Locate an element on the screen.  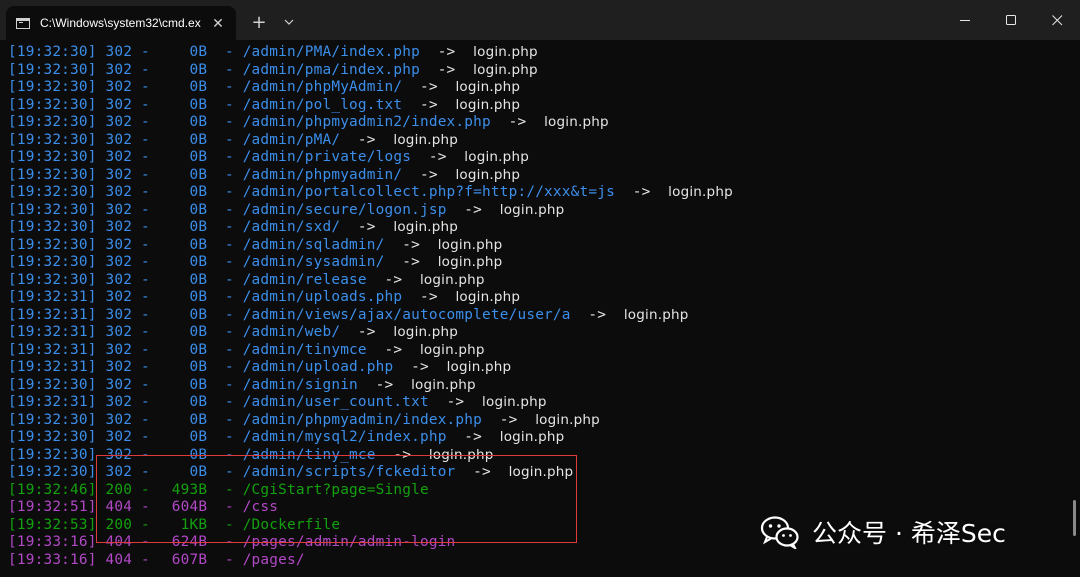
log-path: /admin/web/ is located at coordinates (291, 332).